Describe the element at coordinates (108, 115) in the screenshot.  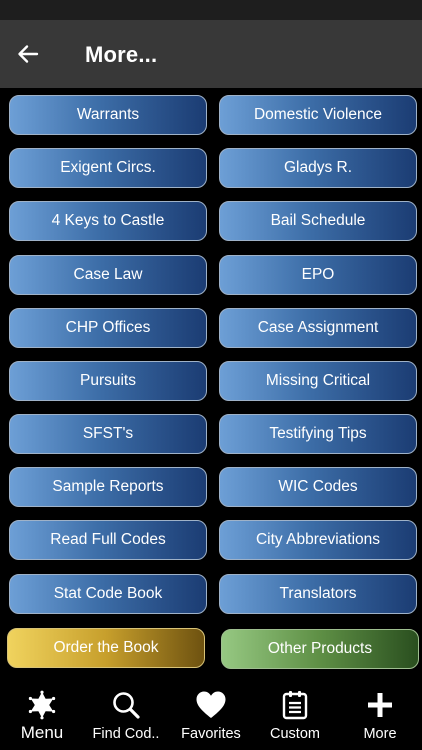
I see `warrants-button: Warrants` at that location.